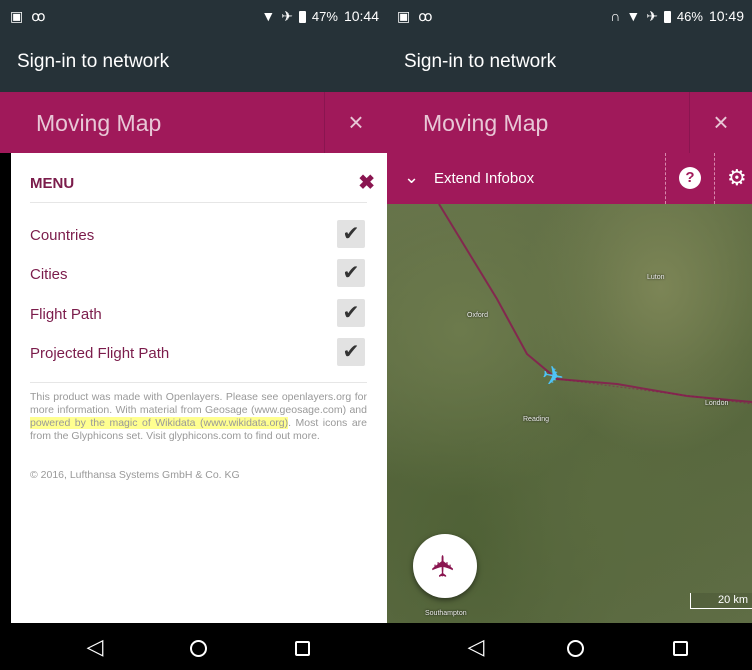 The width and height of the screenshot is (752, 670). I want to click on chevron-down-icon: ⌄, so click(411, 177).